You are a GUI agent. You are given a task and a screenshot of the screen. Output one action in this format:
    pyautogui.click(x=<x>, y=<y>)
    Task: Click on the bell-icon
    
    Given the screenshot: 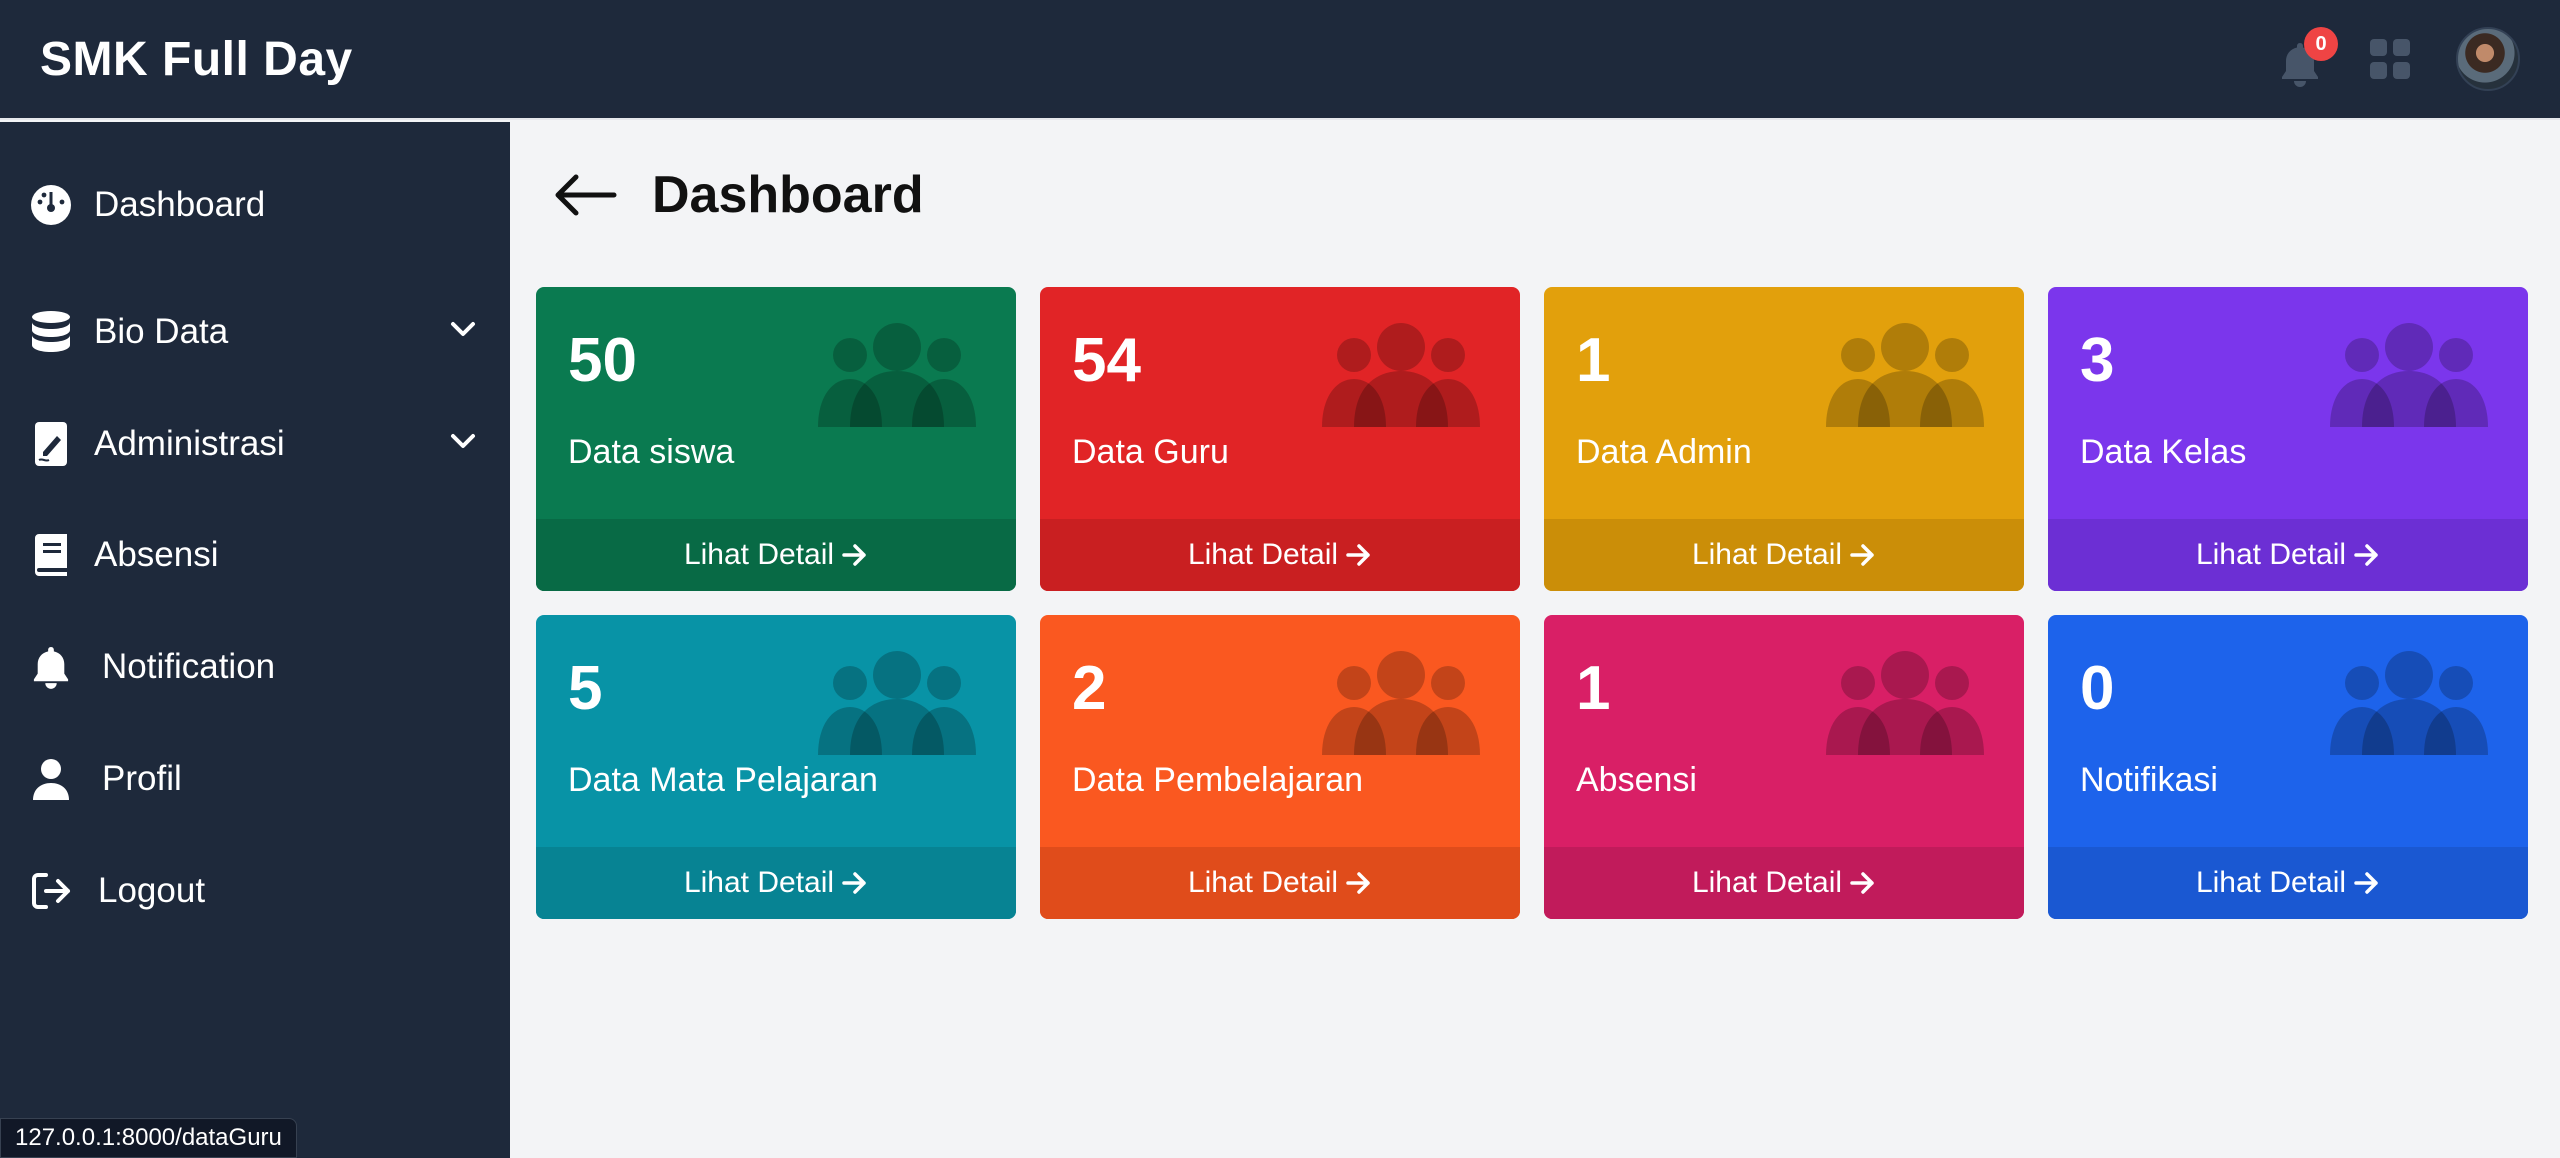 What is the action you would take?
    pyautogui.click(x=51, y=667)
    